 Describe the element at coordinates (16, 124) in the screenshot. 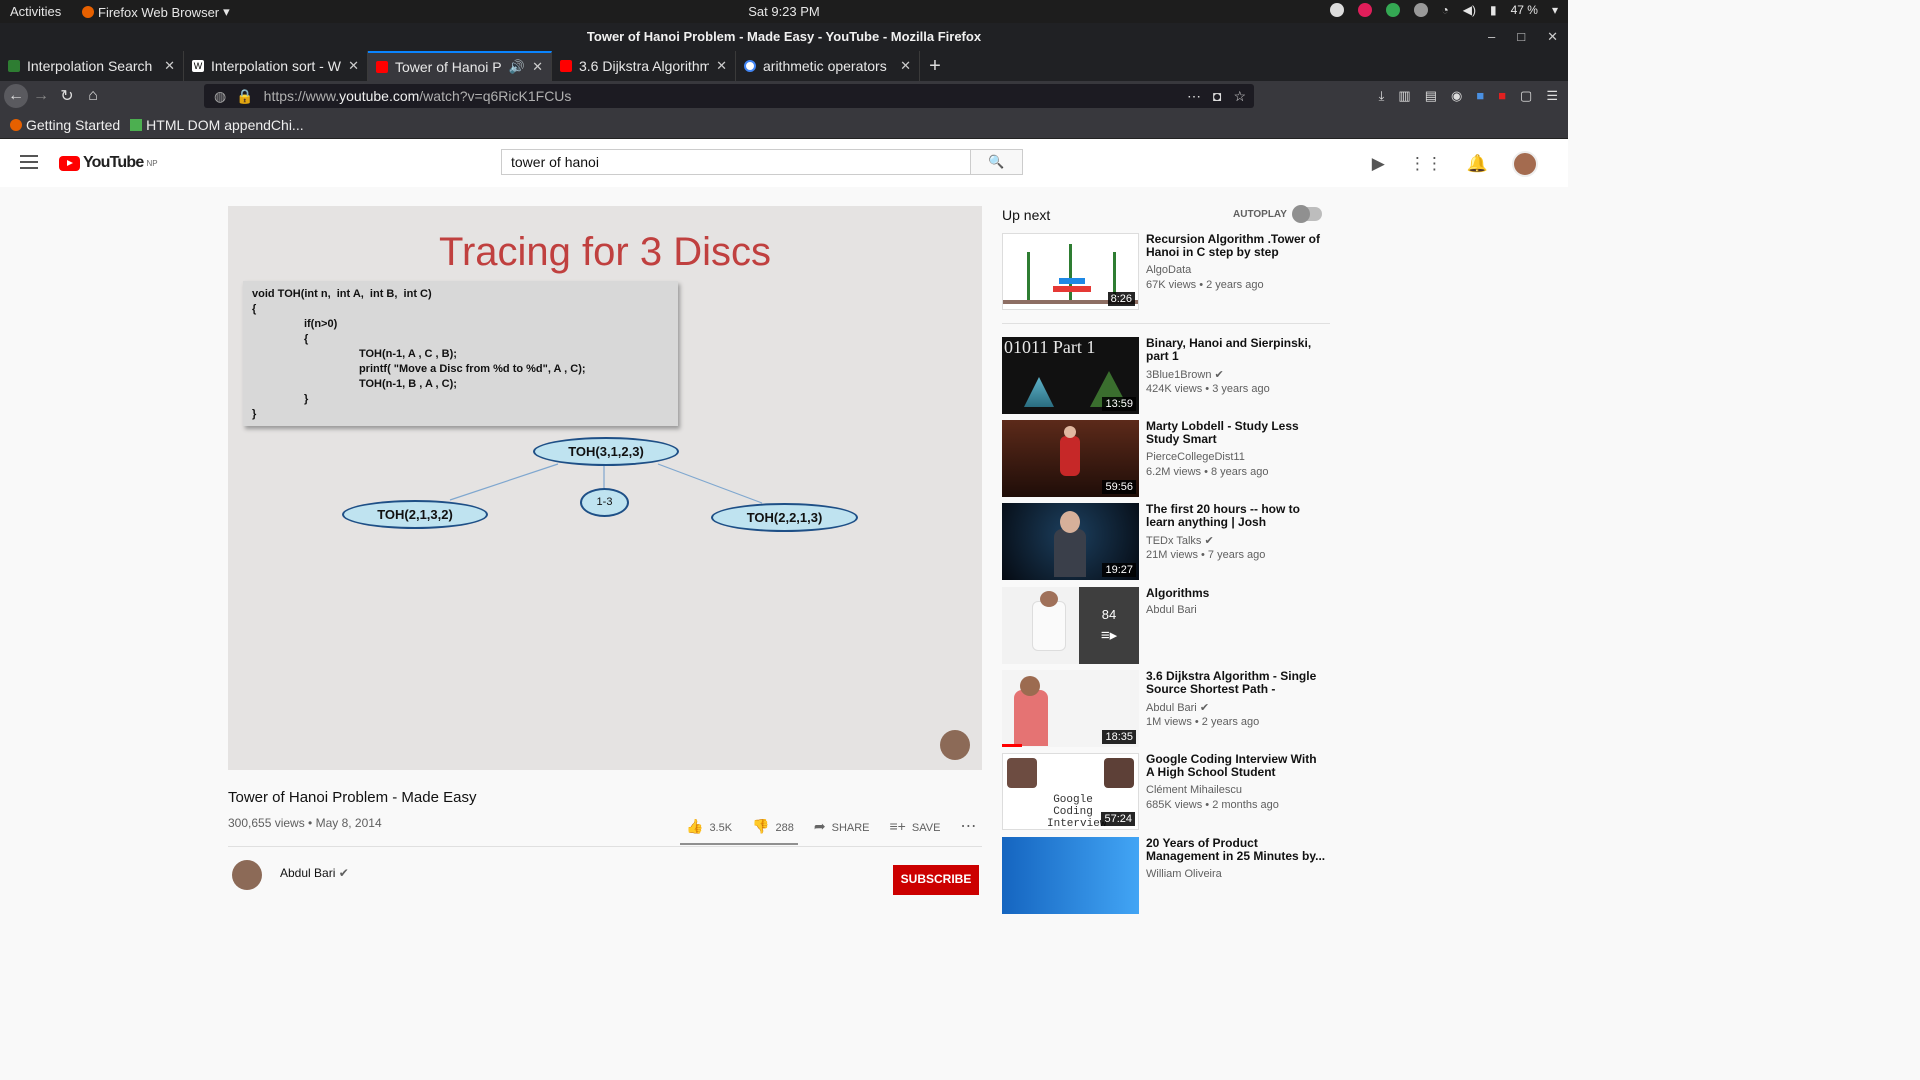

I see `firefox-icon` at that location.